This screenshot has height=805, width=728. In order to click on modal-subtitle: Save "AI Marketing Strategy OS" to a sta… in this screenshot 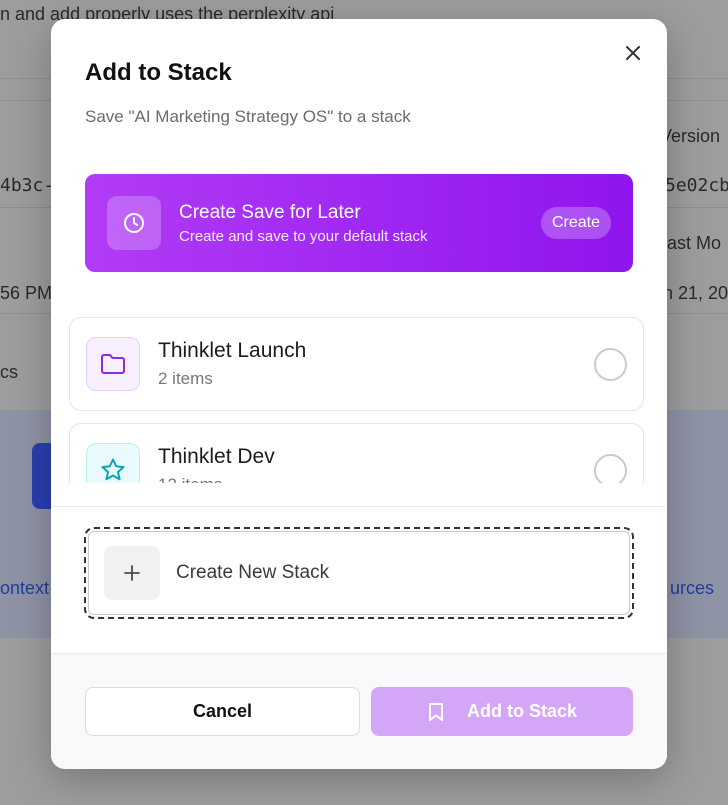, I will do `click(248, 116)`.